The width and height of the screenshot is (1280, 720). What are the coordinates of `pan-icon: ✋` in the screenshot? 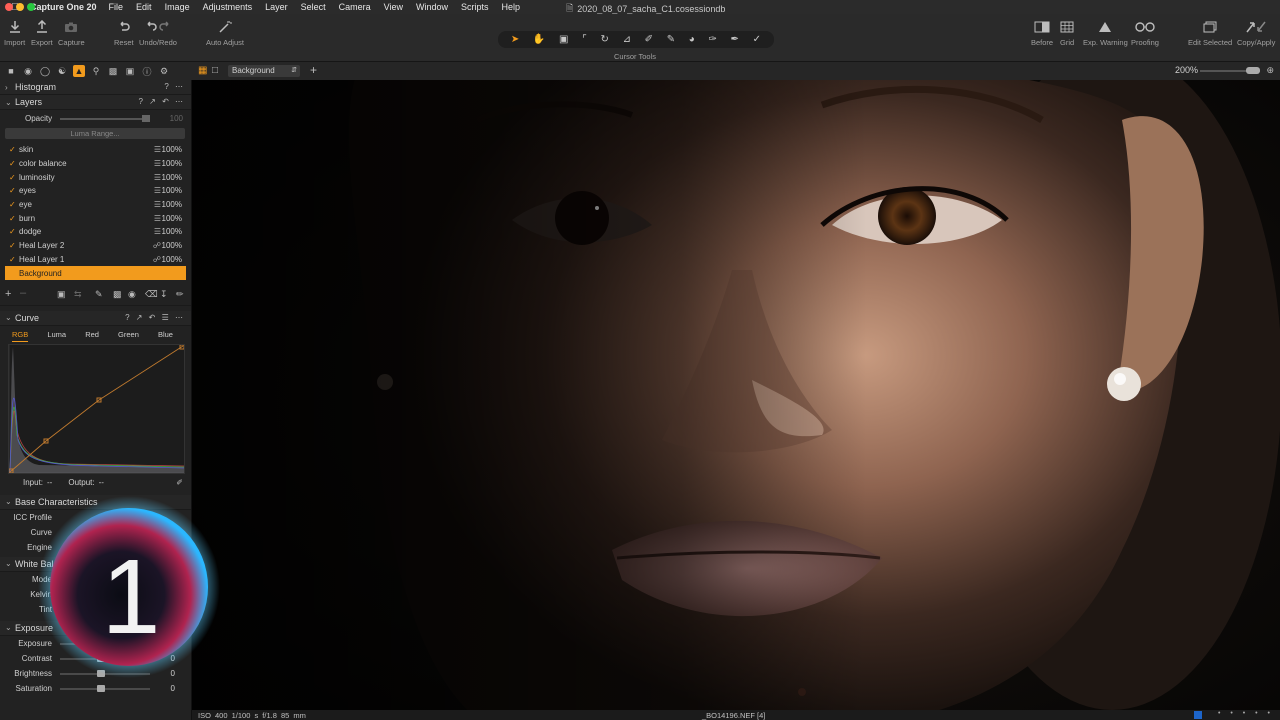 It's located at (539, 39).